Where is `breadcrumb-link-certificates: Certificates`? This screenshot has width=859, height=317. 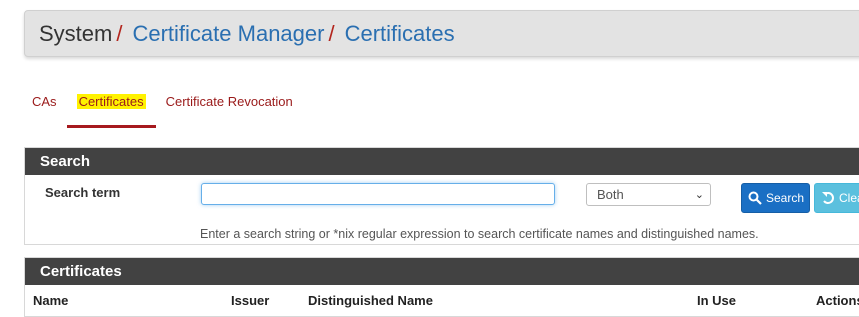
breadcrumb-link-certificates: Certificates is located at coordinates (400, 34).